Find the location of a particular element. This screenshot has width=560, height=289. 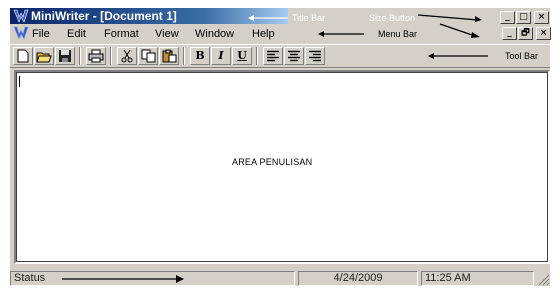

align-left-button is located at coordinates (273, 56).